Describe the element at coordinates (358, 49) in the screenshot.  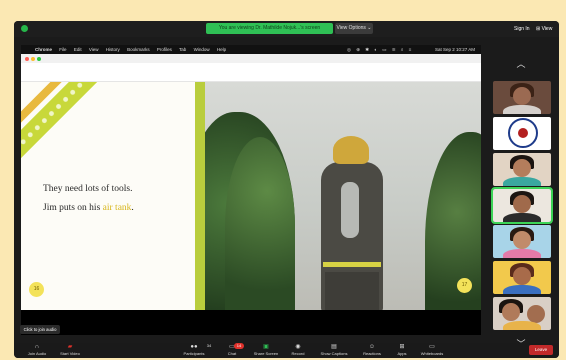
I see `status-icon: ⊕` at that location.